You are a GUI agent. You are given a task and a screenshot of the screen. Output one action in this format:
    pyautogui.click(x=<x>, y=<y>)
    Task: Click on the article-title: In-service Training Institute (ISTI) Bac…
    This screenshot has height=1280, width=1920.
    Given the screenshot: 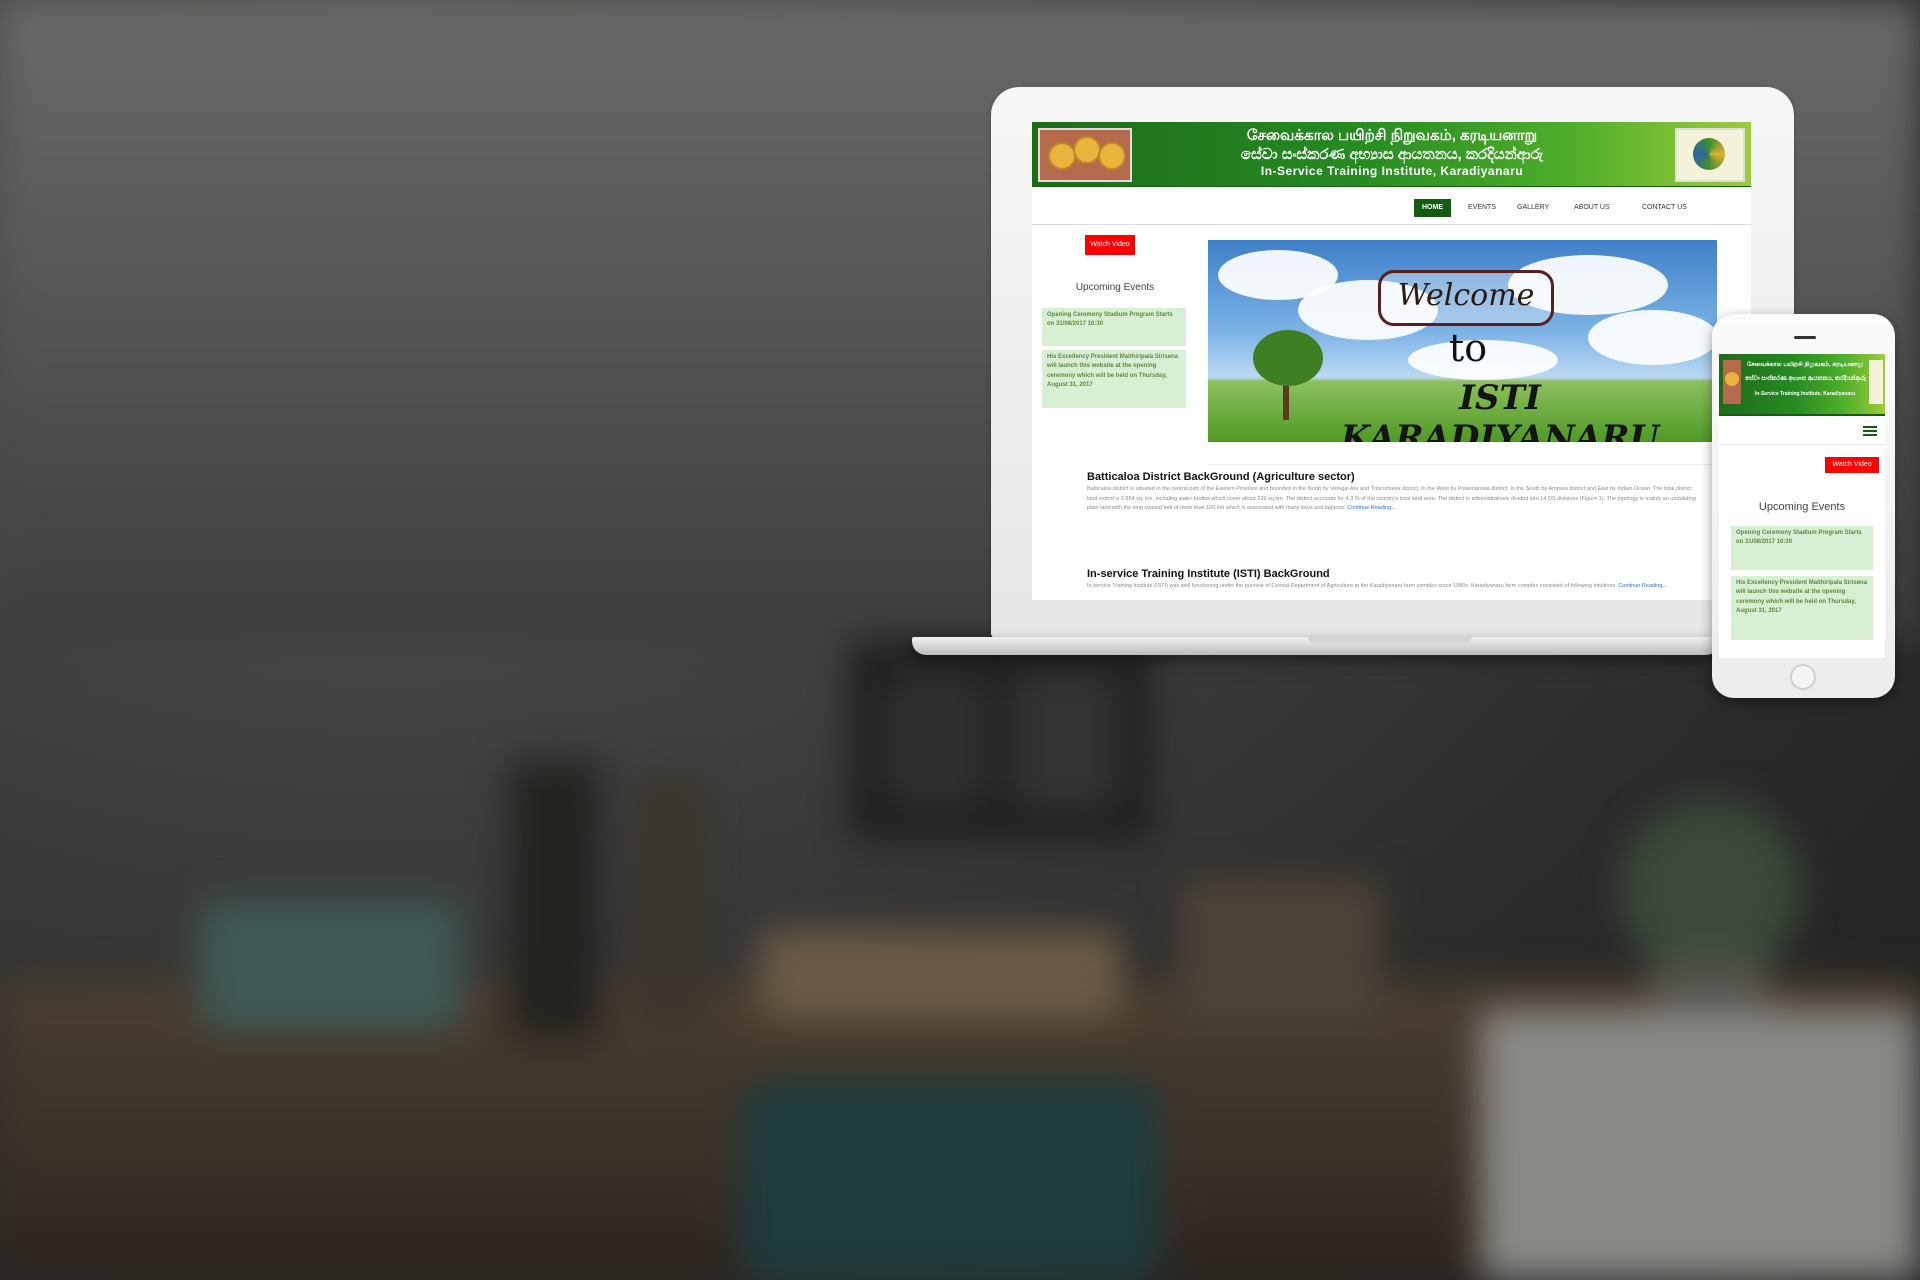 What is the action you would take?
    pyautogui.click(x=1208, y=574)
    